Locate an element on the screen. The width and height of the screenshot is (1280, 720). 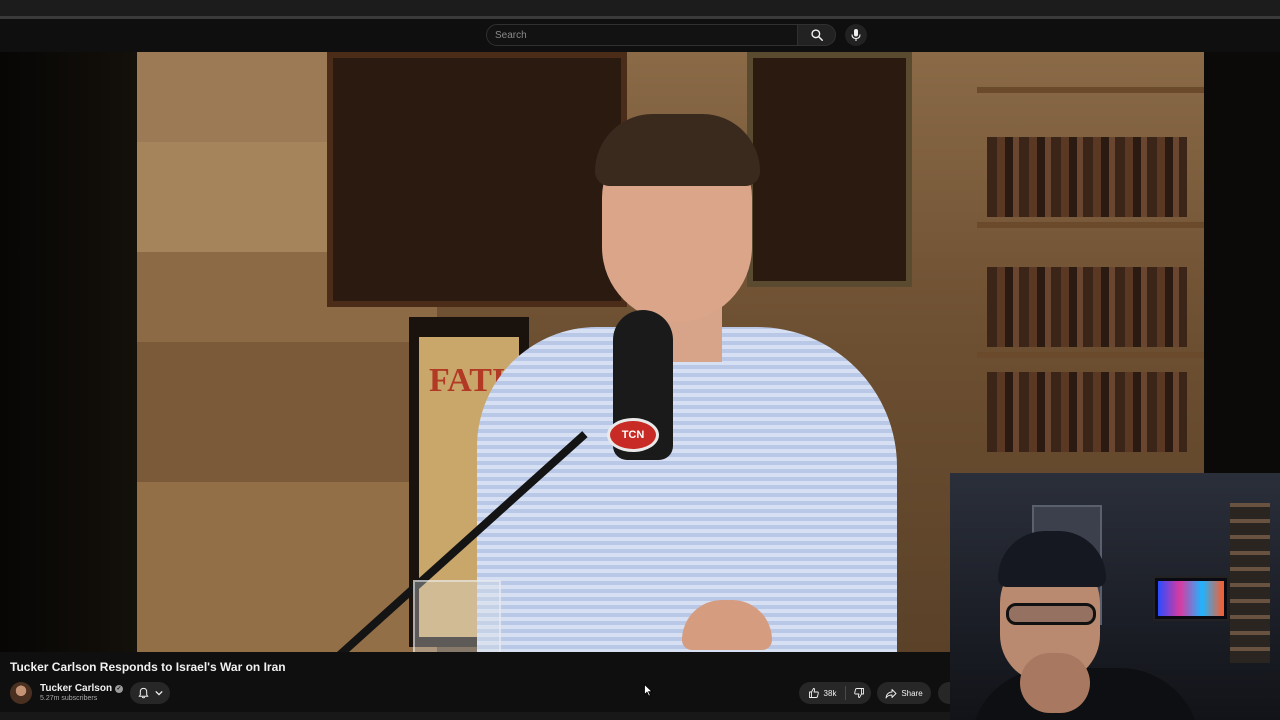
webcam-bookshelf is located at coordinates (1250, 583).